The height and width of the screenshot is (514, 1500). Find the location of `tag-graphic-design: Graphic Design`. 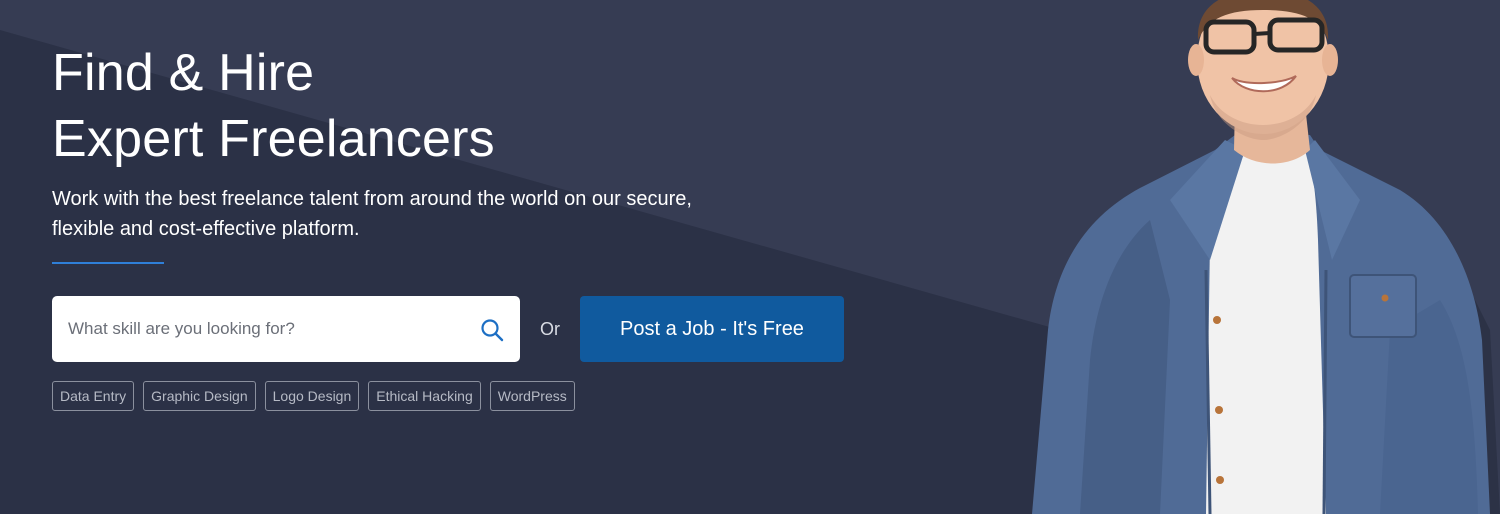

tag-graphic-design: Graphic Design is located at coordinates (199, 396).